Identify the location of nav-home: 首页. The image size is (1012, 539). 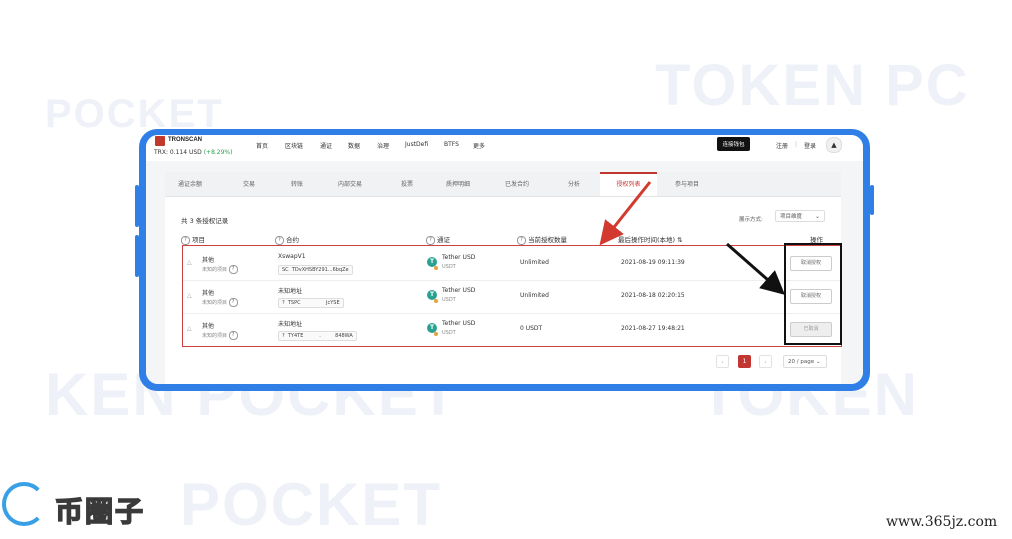
(262, 145).